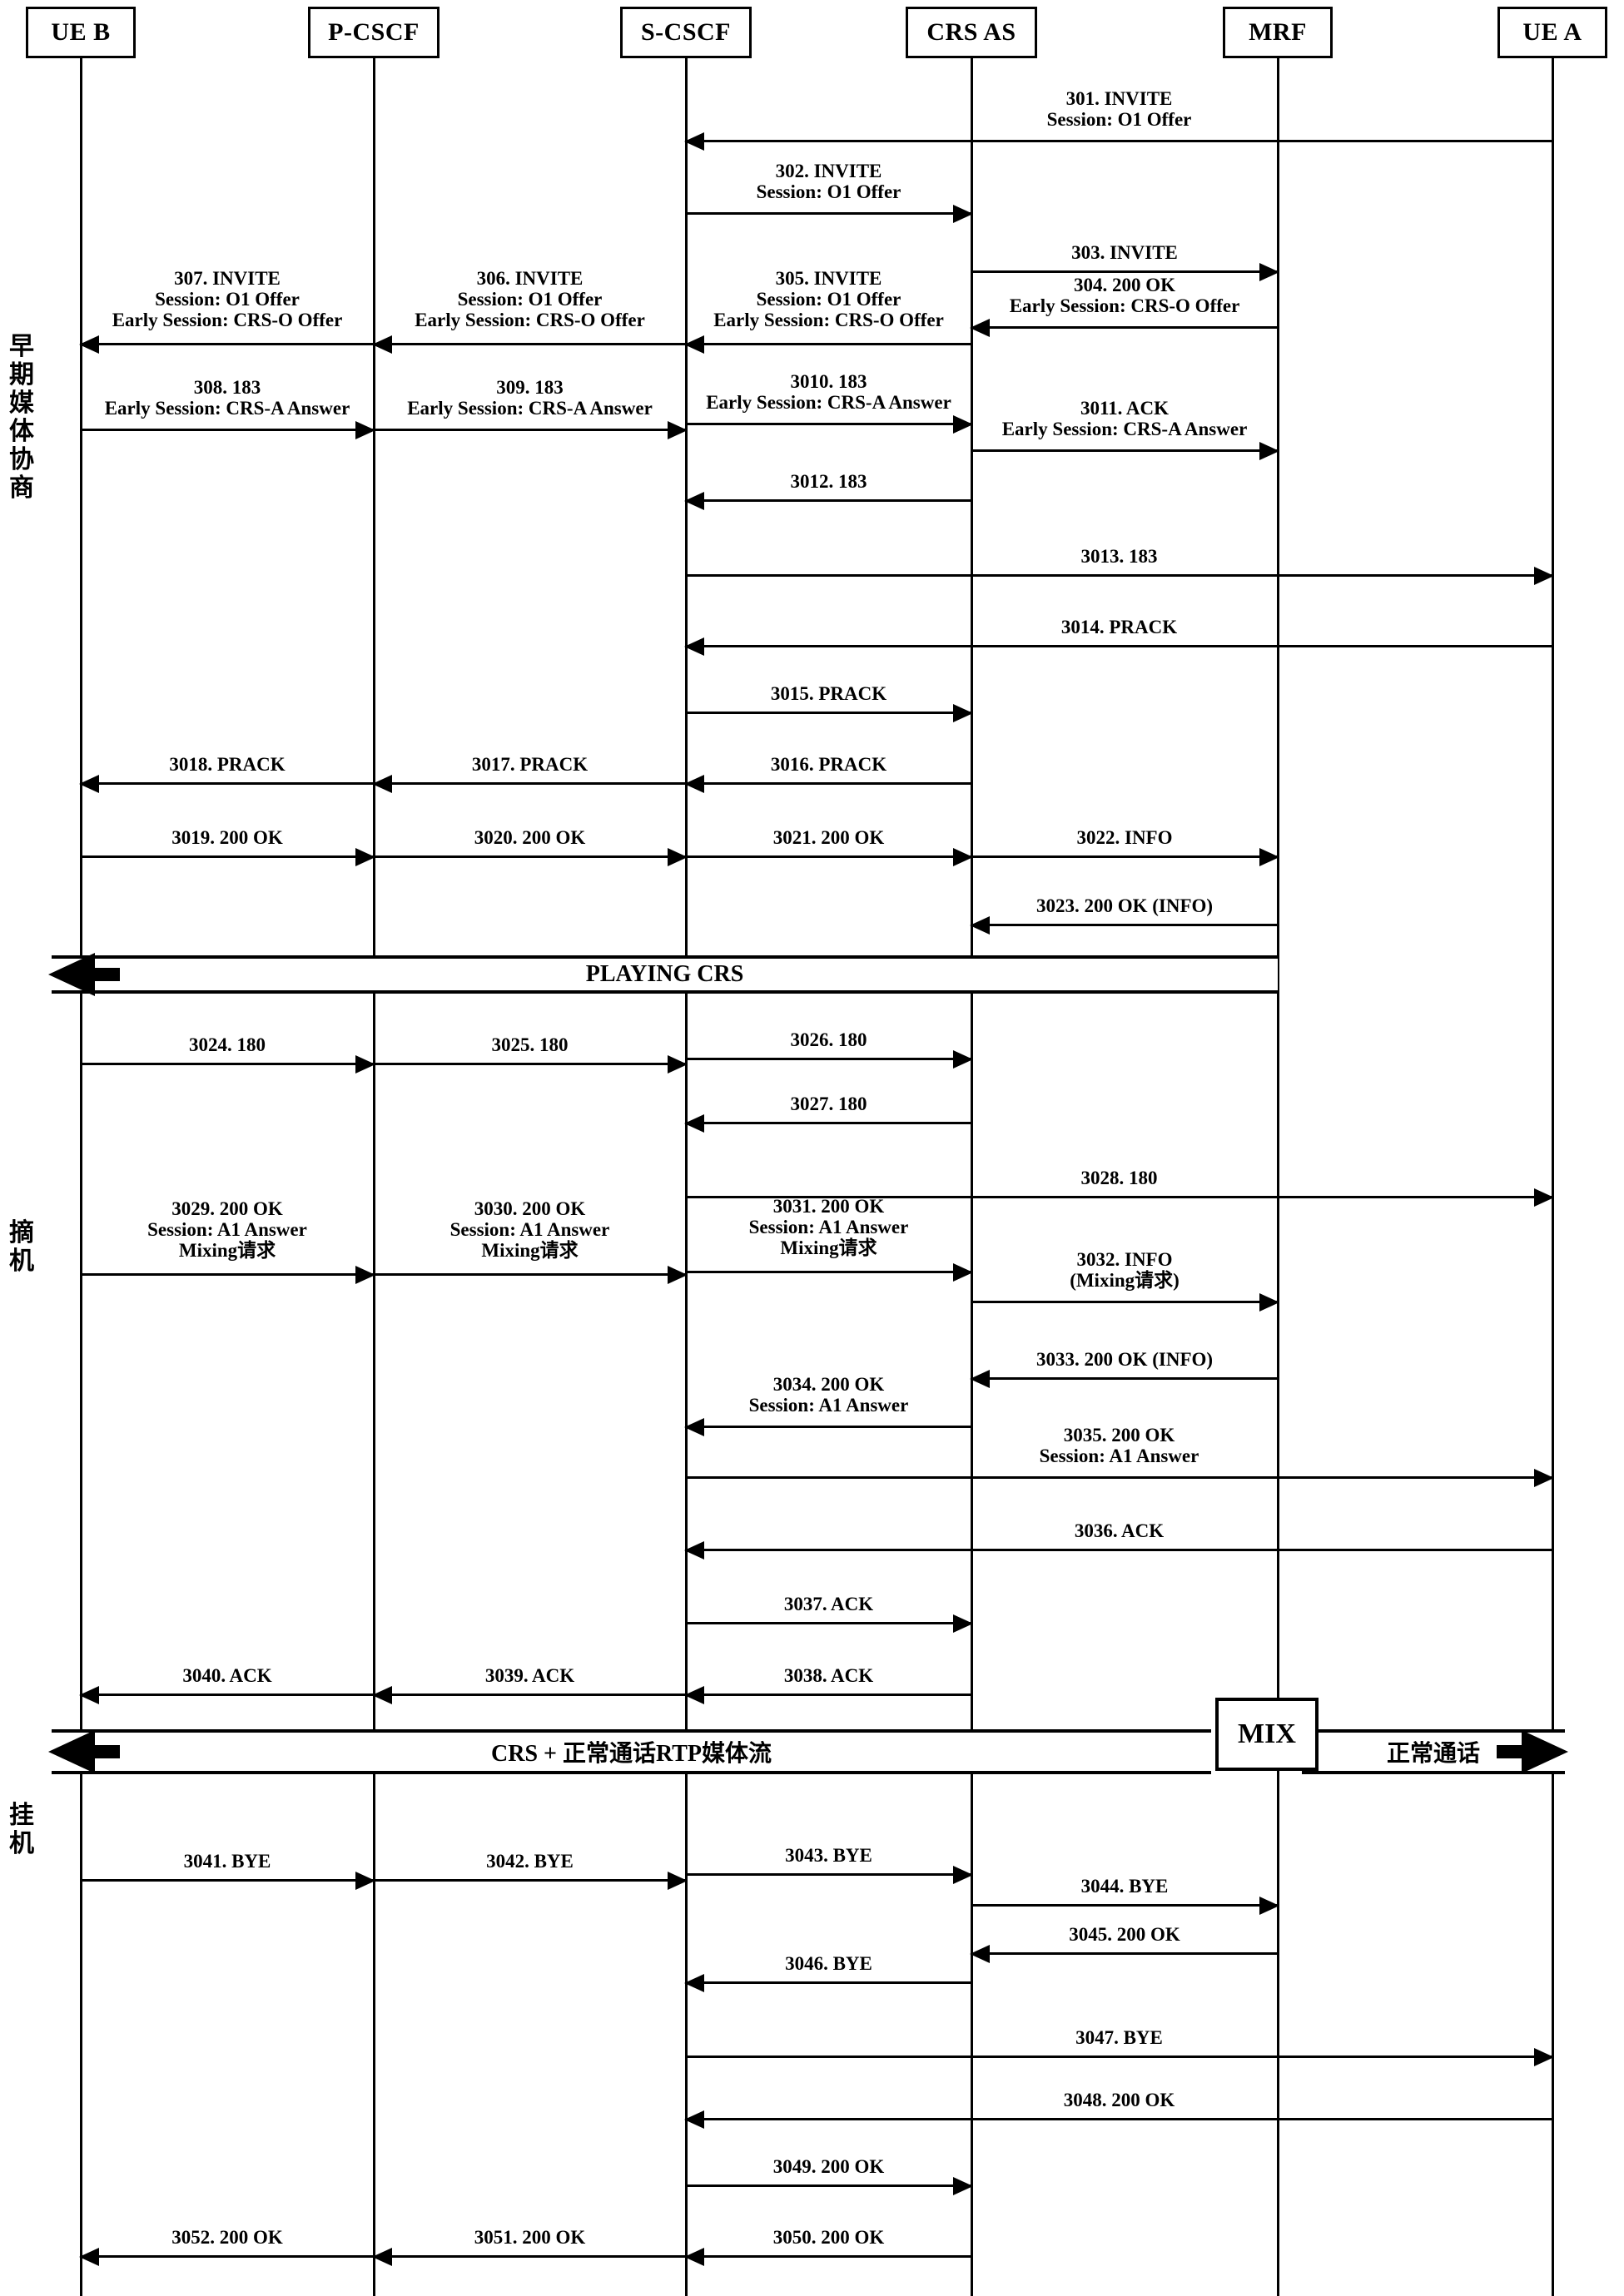 The image size is (1624, 2296). What do you see at coordinates (1278, 32) in the screenshot?
I see `actor-box-mrf: MRF` at bounding box center [1278, 32].